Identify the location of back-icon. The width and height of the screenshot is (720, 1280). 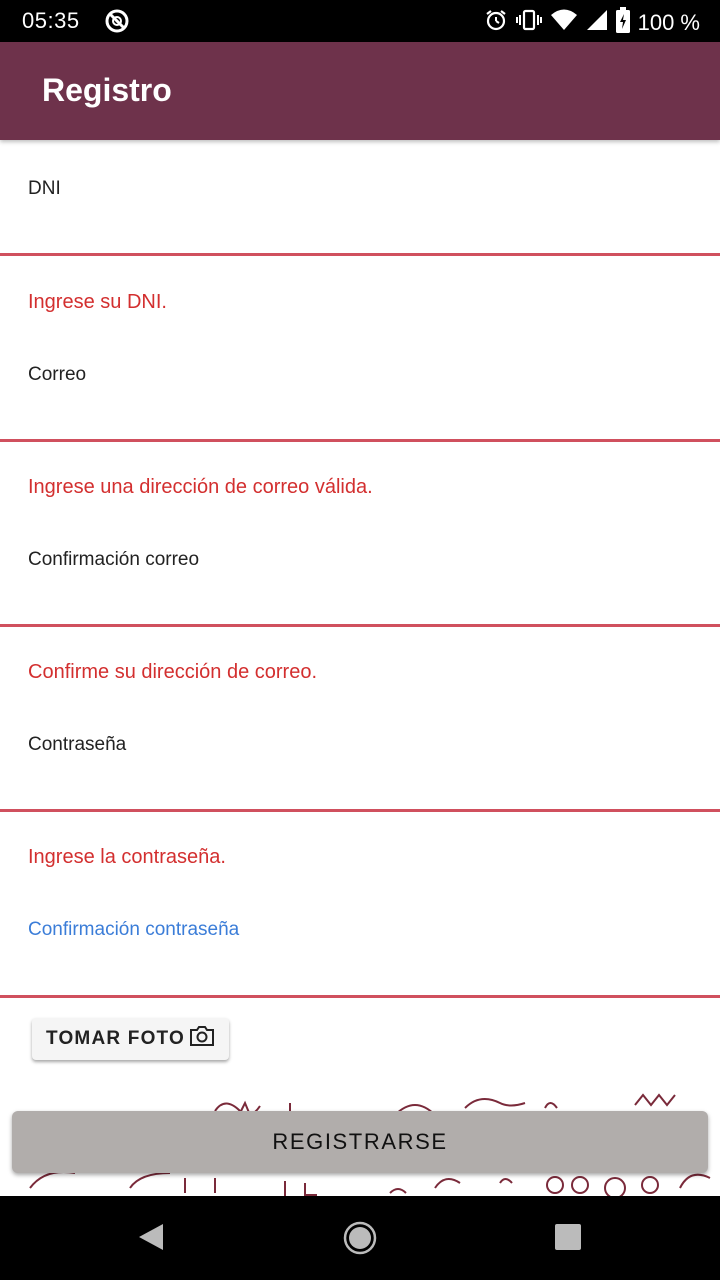
(151, 1239).